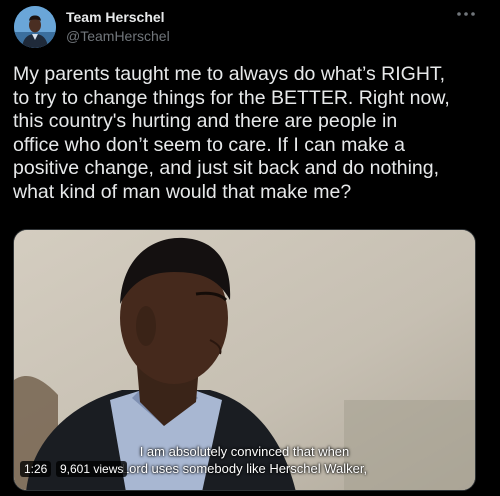 This screenshot has width=500, height=496. I want to click on avatar, so click(35, 27).